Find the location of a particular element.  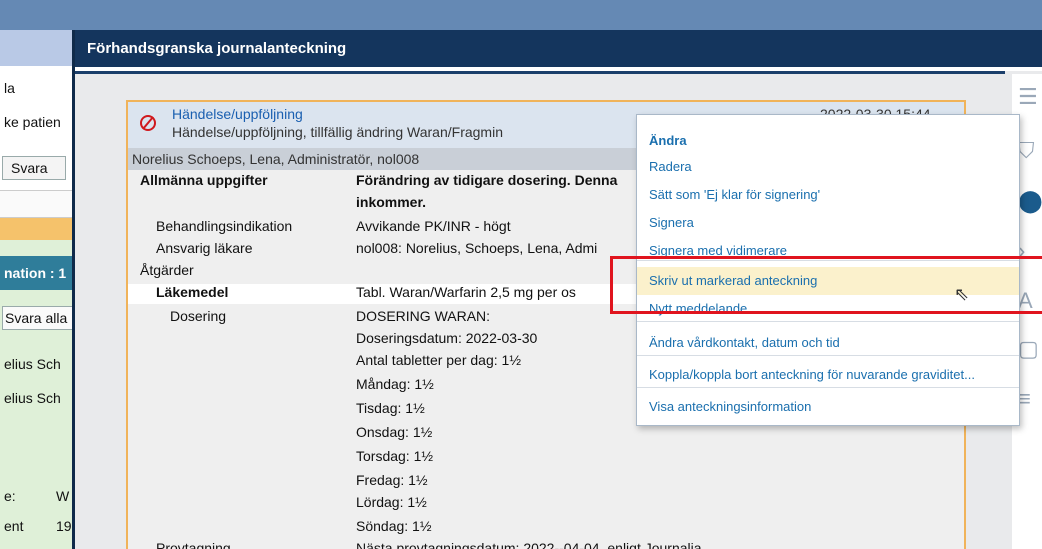

note-row-value: Tabl. Waran/Warfarin 2,5 mg per os is located at coordinates (466, 292).